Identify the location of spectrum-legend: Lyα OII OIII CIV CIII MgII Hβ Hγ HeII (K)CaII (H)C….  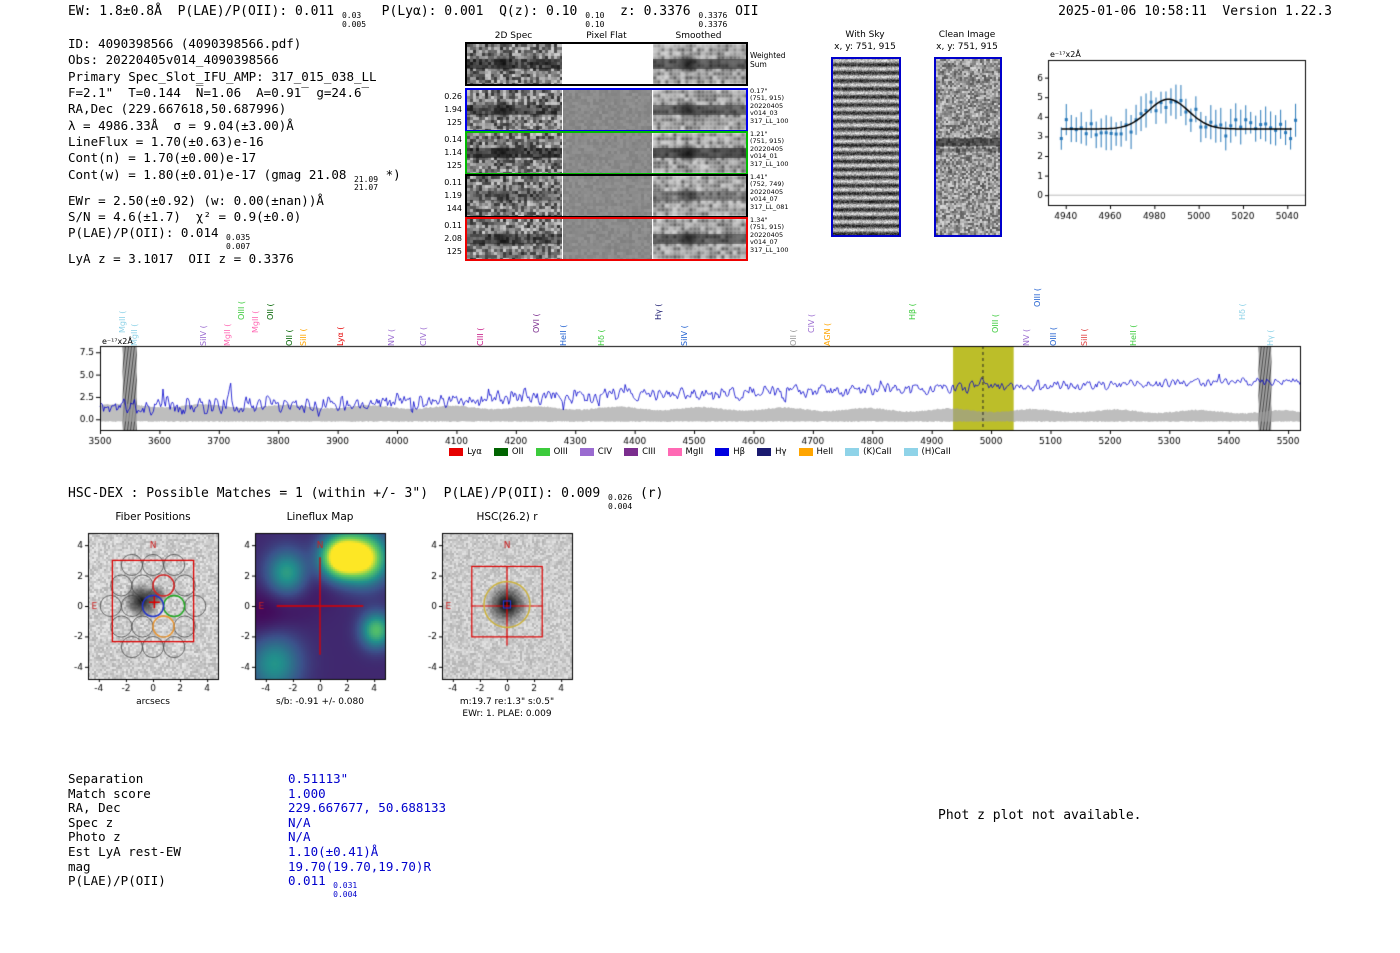
(700, 452).